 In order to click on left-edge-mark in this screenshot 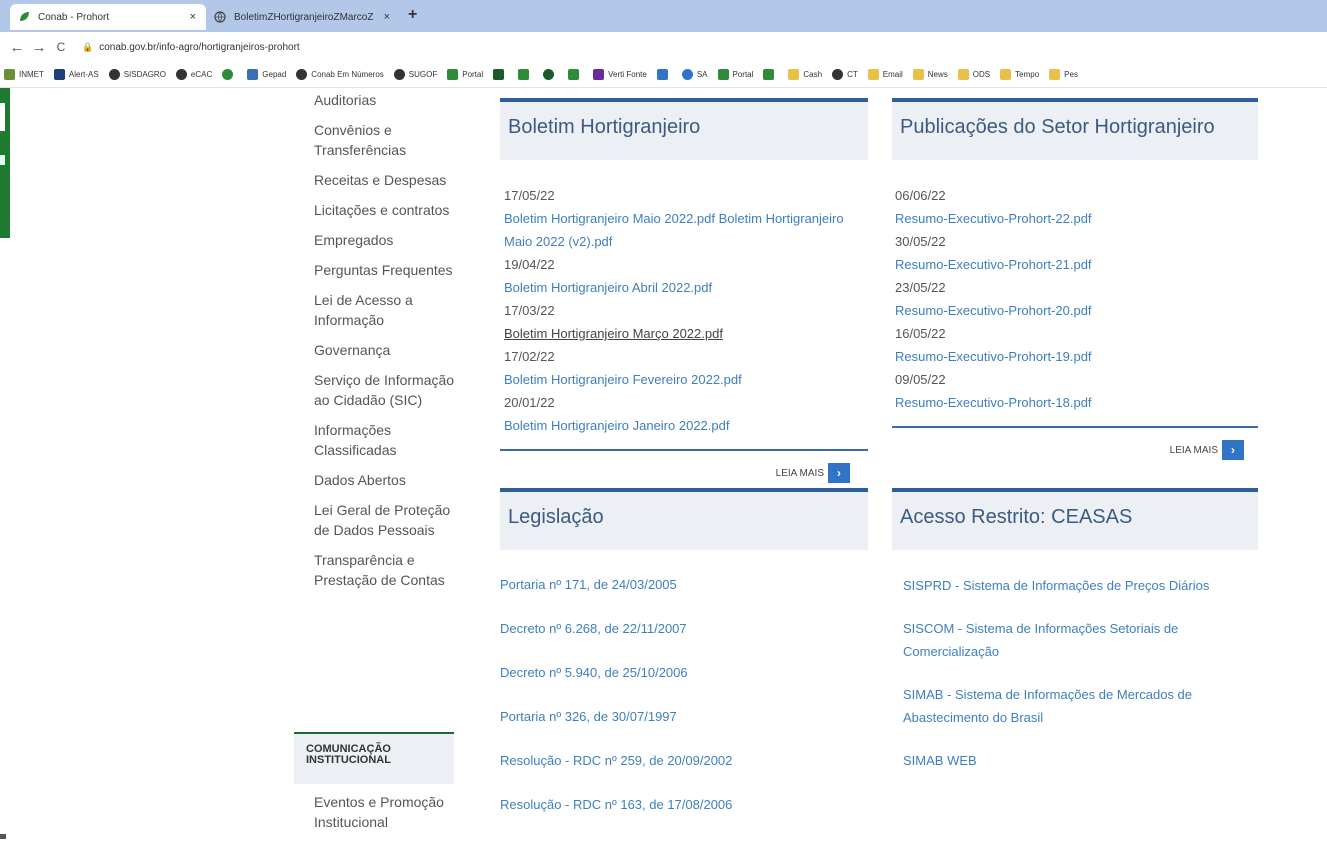, I will do `click(3, 836)`.